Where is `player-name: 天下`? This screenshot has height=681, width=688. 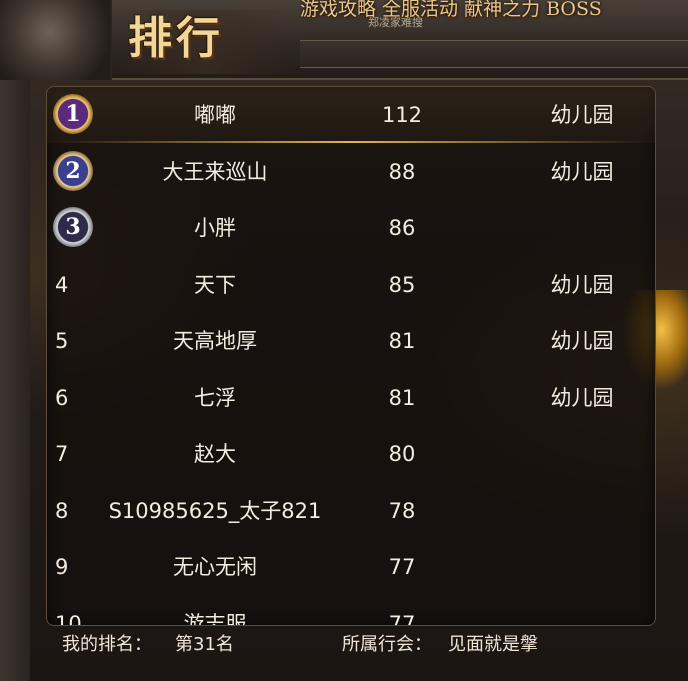
player-name: 天下 is located at coordinates (215, 284).